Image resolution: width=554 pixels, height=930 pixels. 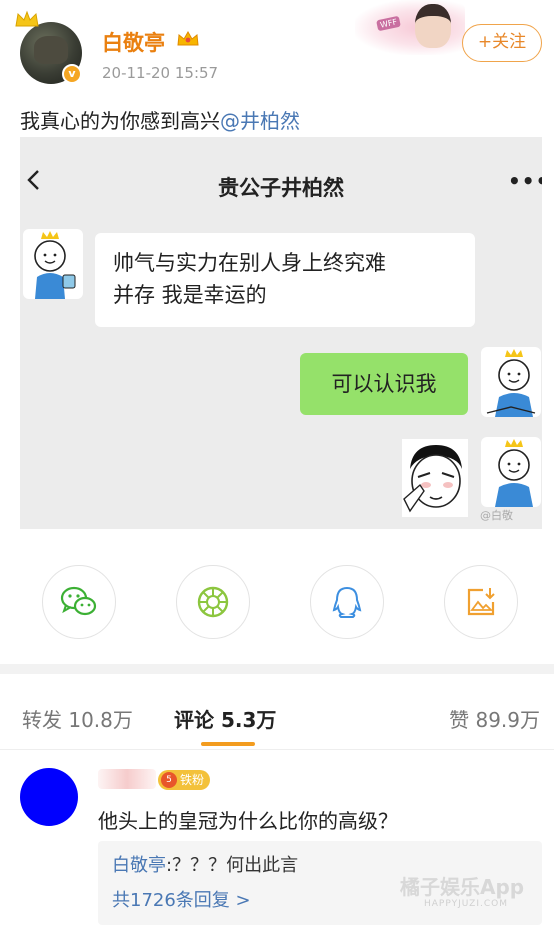 I want to click on commenter-name-redacted, so click(x=127, y=779).